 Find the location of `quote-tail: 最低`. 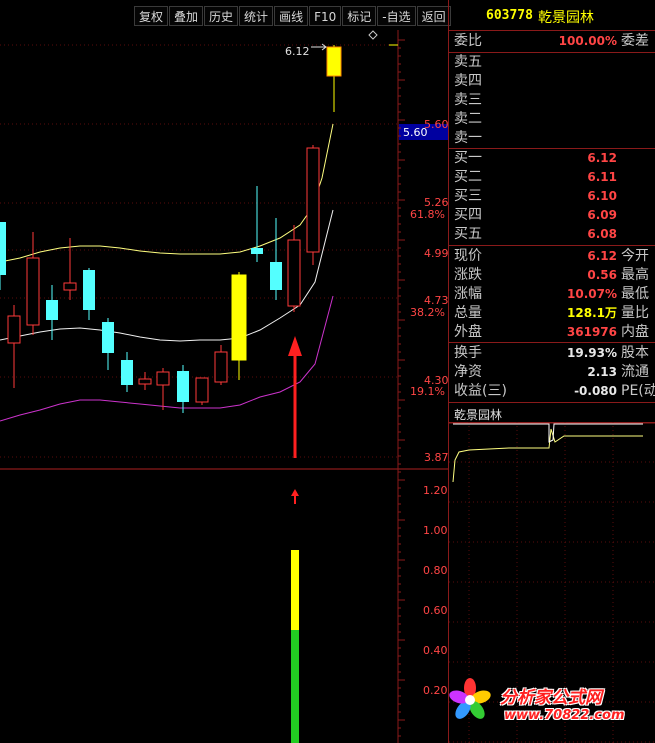

quote-tail: 最低 is located at coordinates (635, 294).